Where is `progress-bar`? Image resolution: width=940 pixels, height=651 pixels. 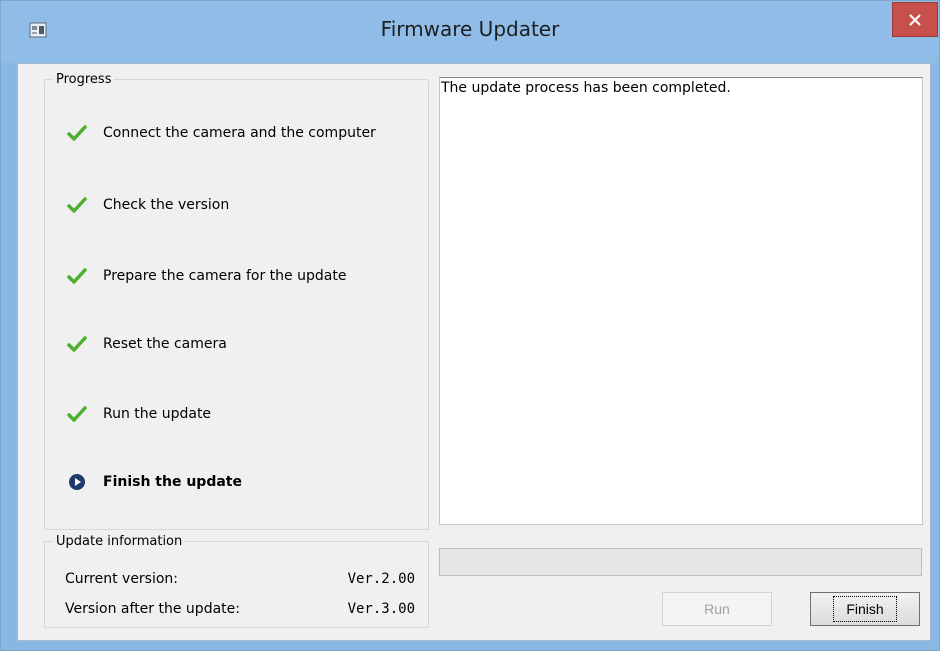
progress-bar is located at coordinates (680, 562).